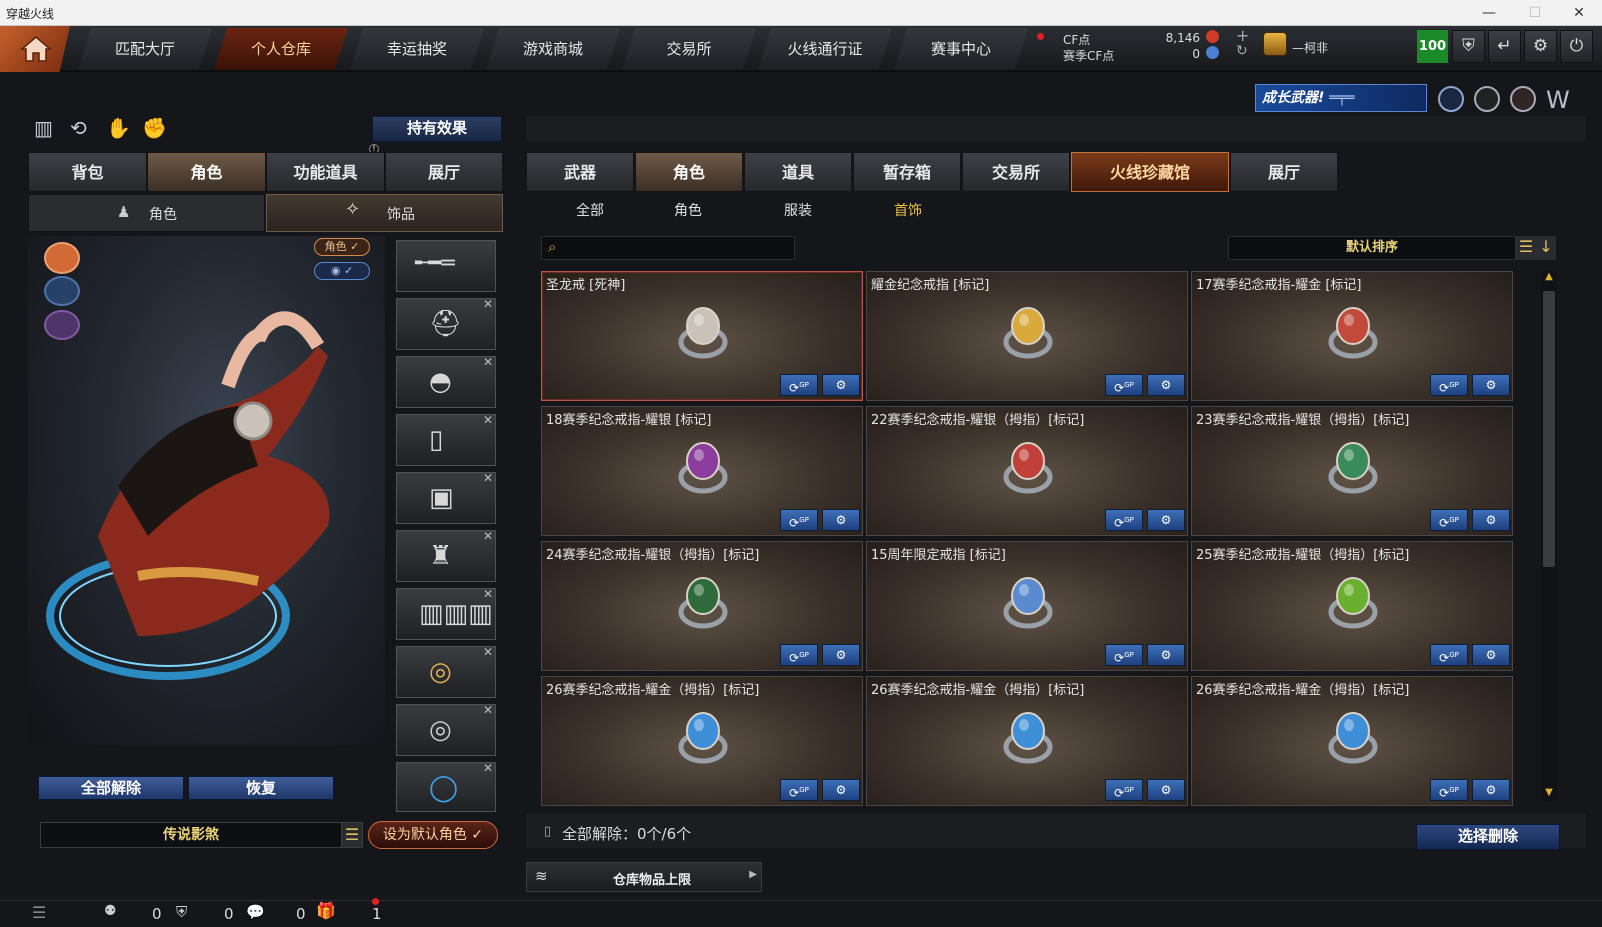  I want to click on slot-radio: ✕ ▯, so click(446, 439).